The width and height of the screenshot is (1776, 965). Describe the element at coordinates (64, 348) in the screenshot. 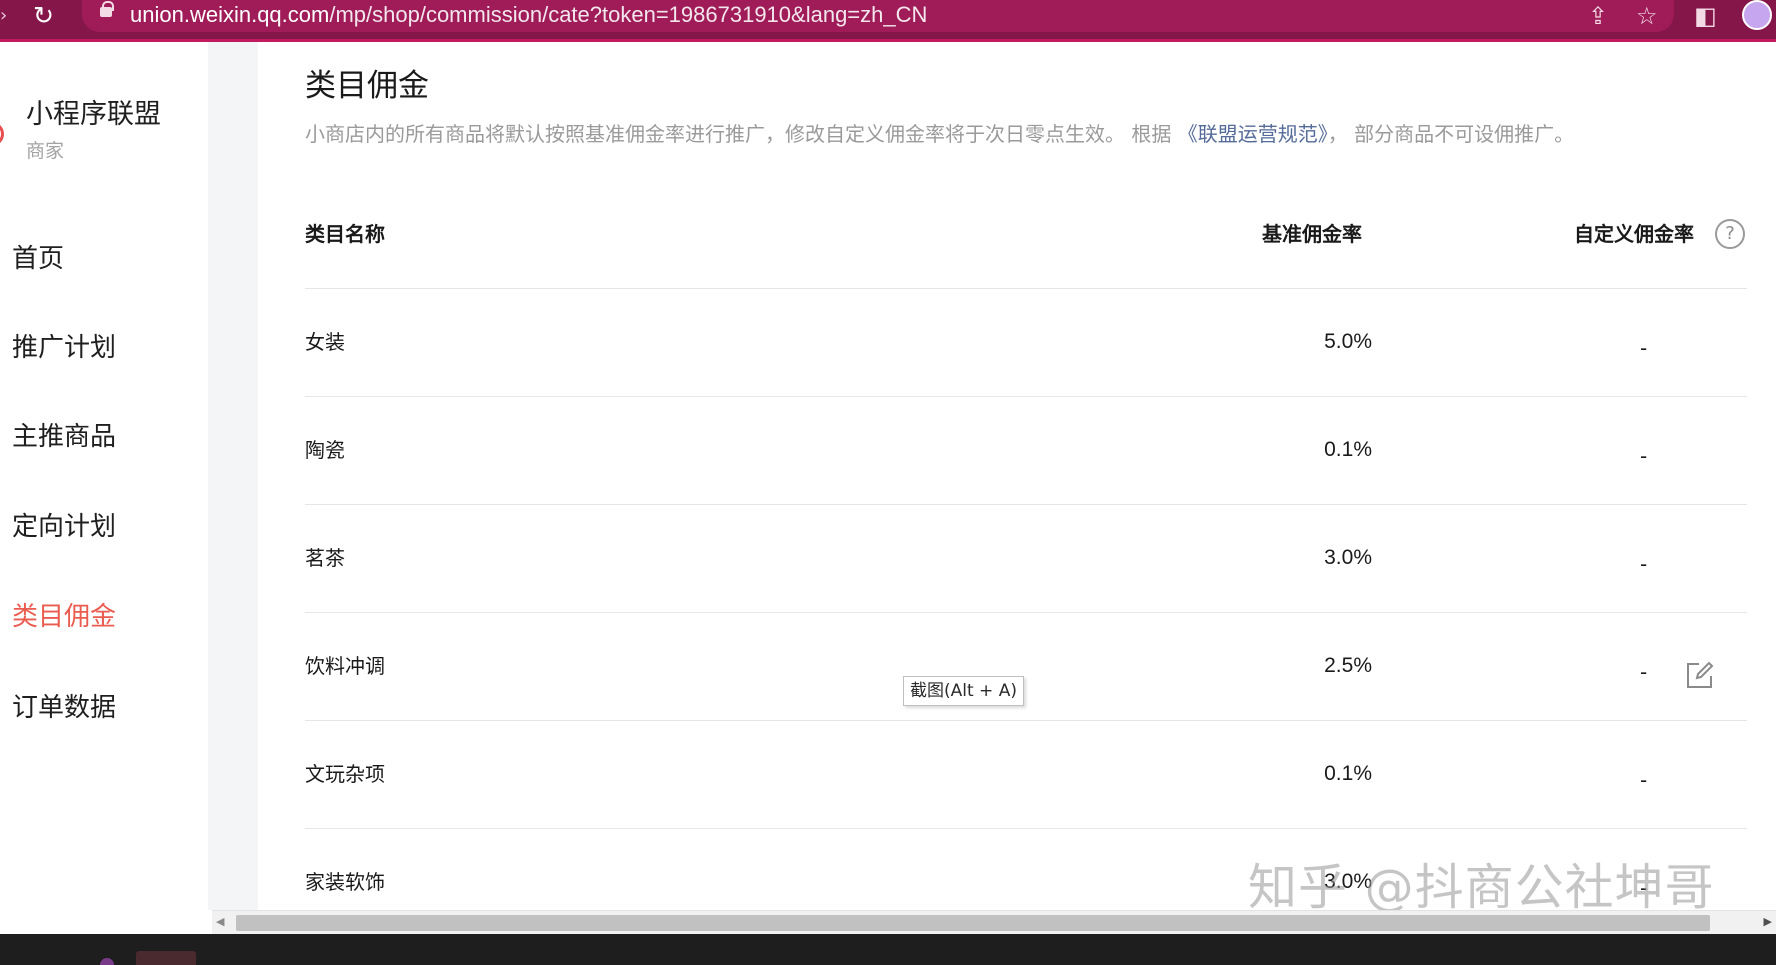

I see `sidebar-item-promotion-plan: 推广计划` at that location.